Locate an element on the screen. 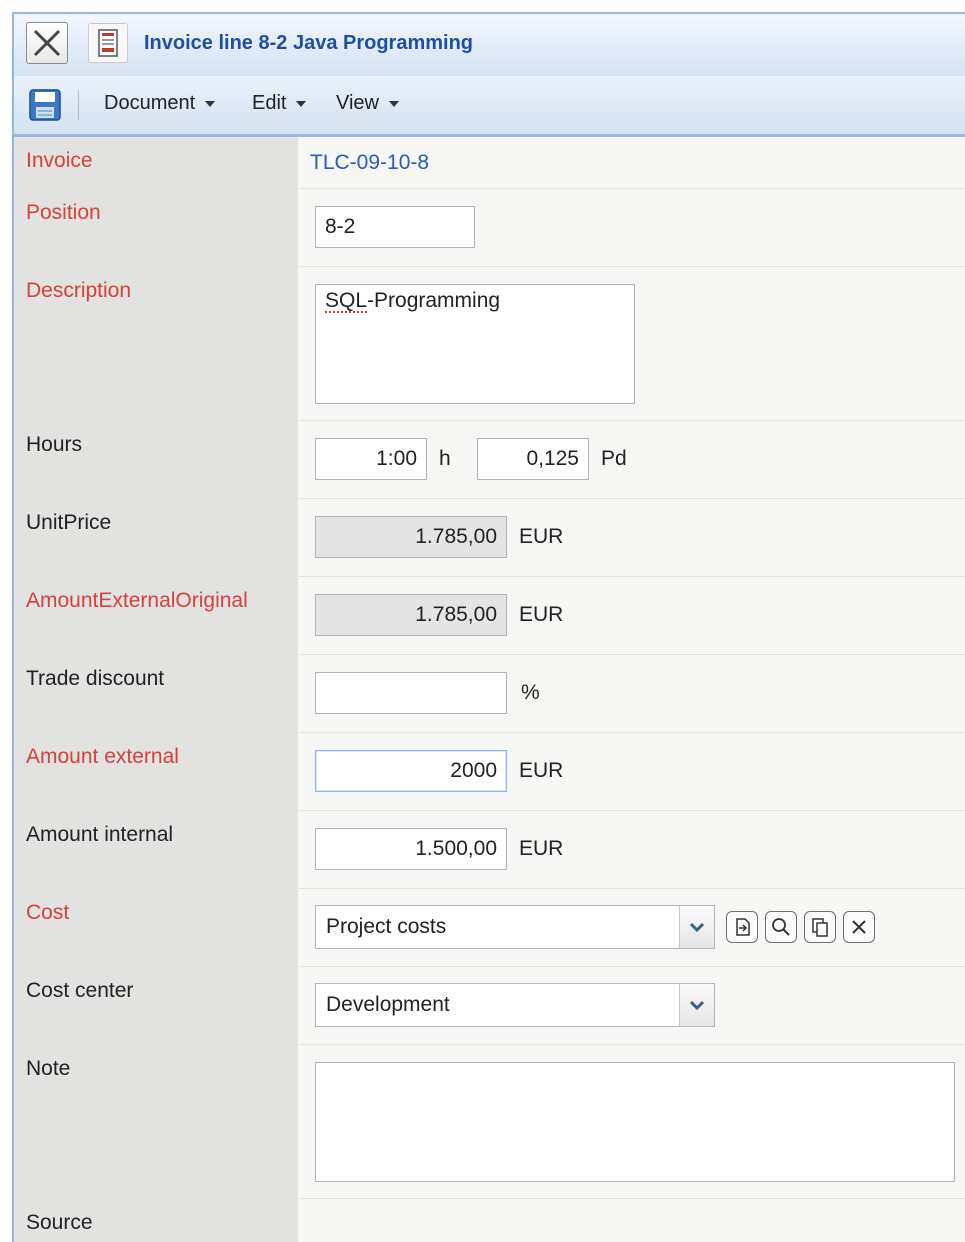 The width and height of the screenshot is (965, 1242). edit-menu: Edit is located at coordinates (279, 103).